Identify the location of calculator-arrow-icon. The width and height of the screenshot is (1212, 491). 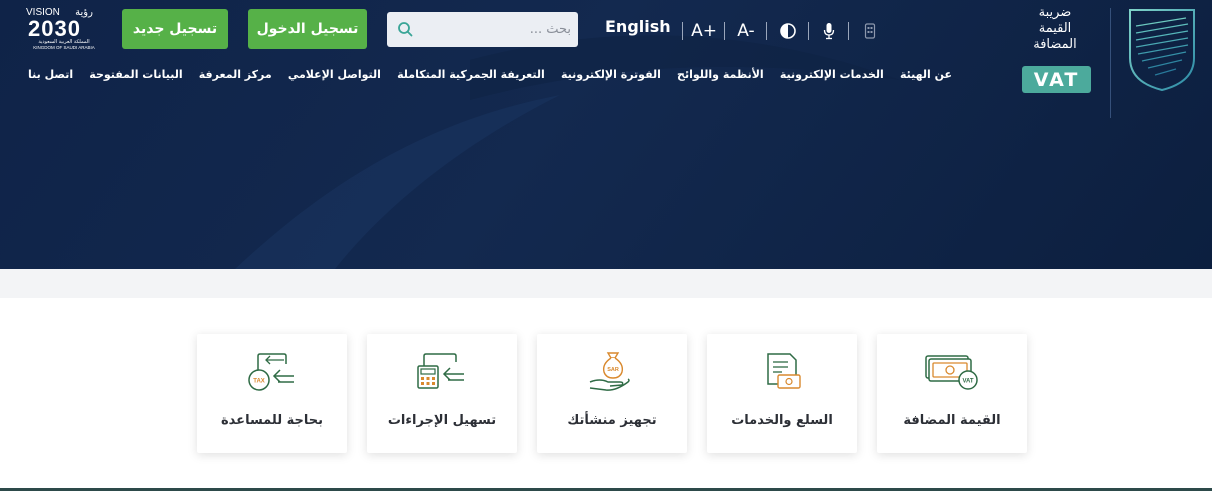
(440, 371).